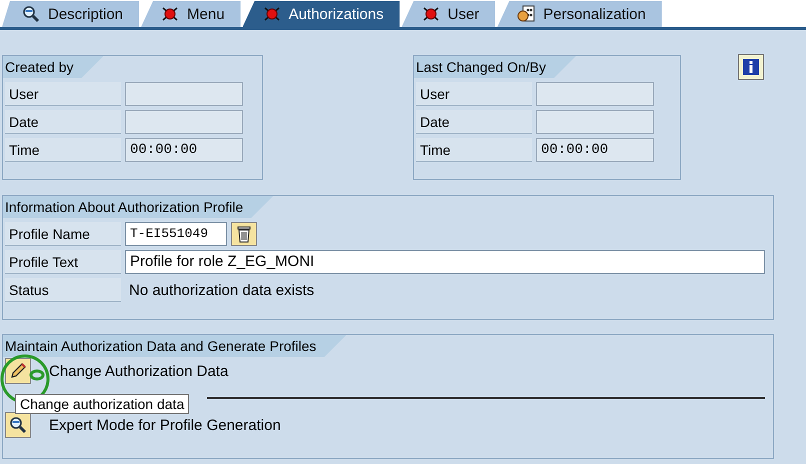 The image size is (806, 464). I want to click on group-title: Maintain Authorization Data and Generate Profiles, so click(174, 346).